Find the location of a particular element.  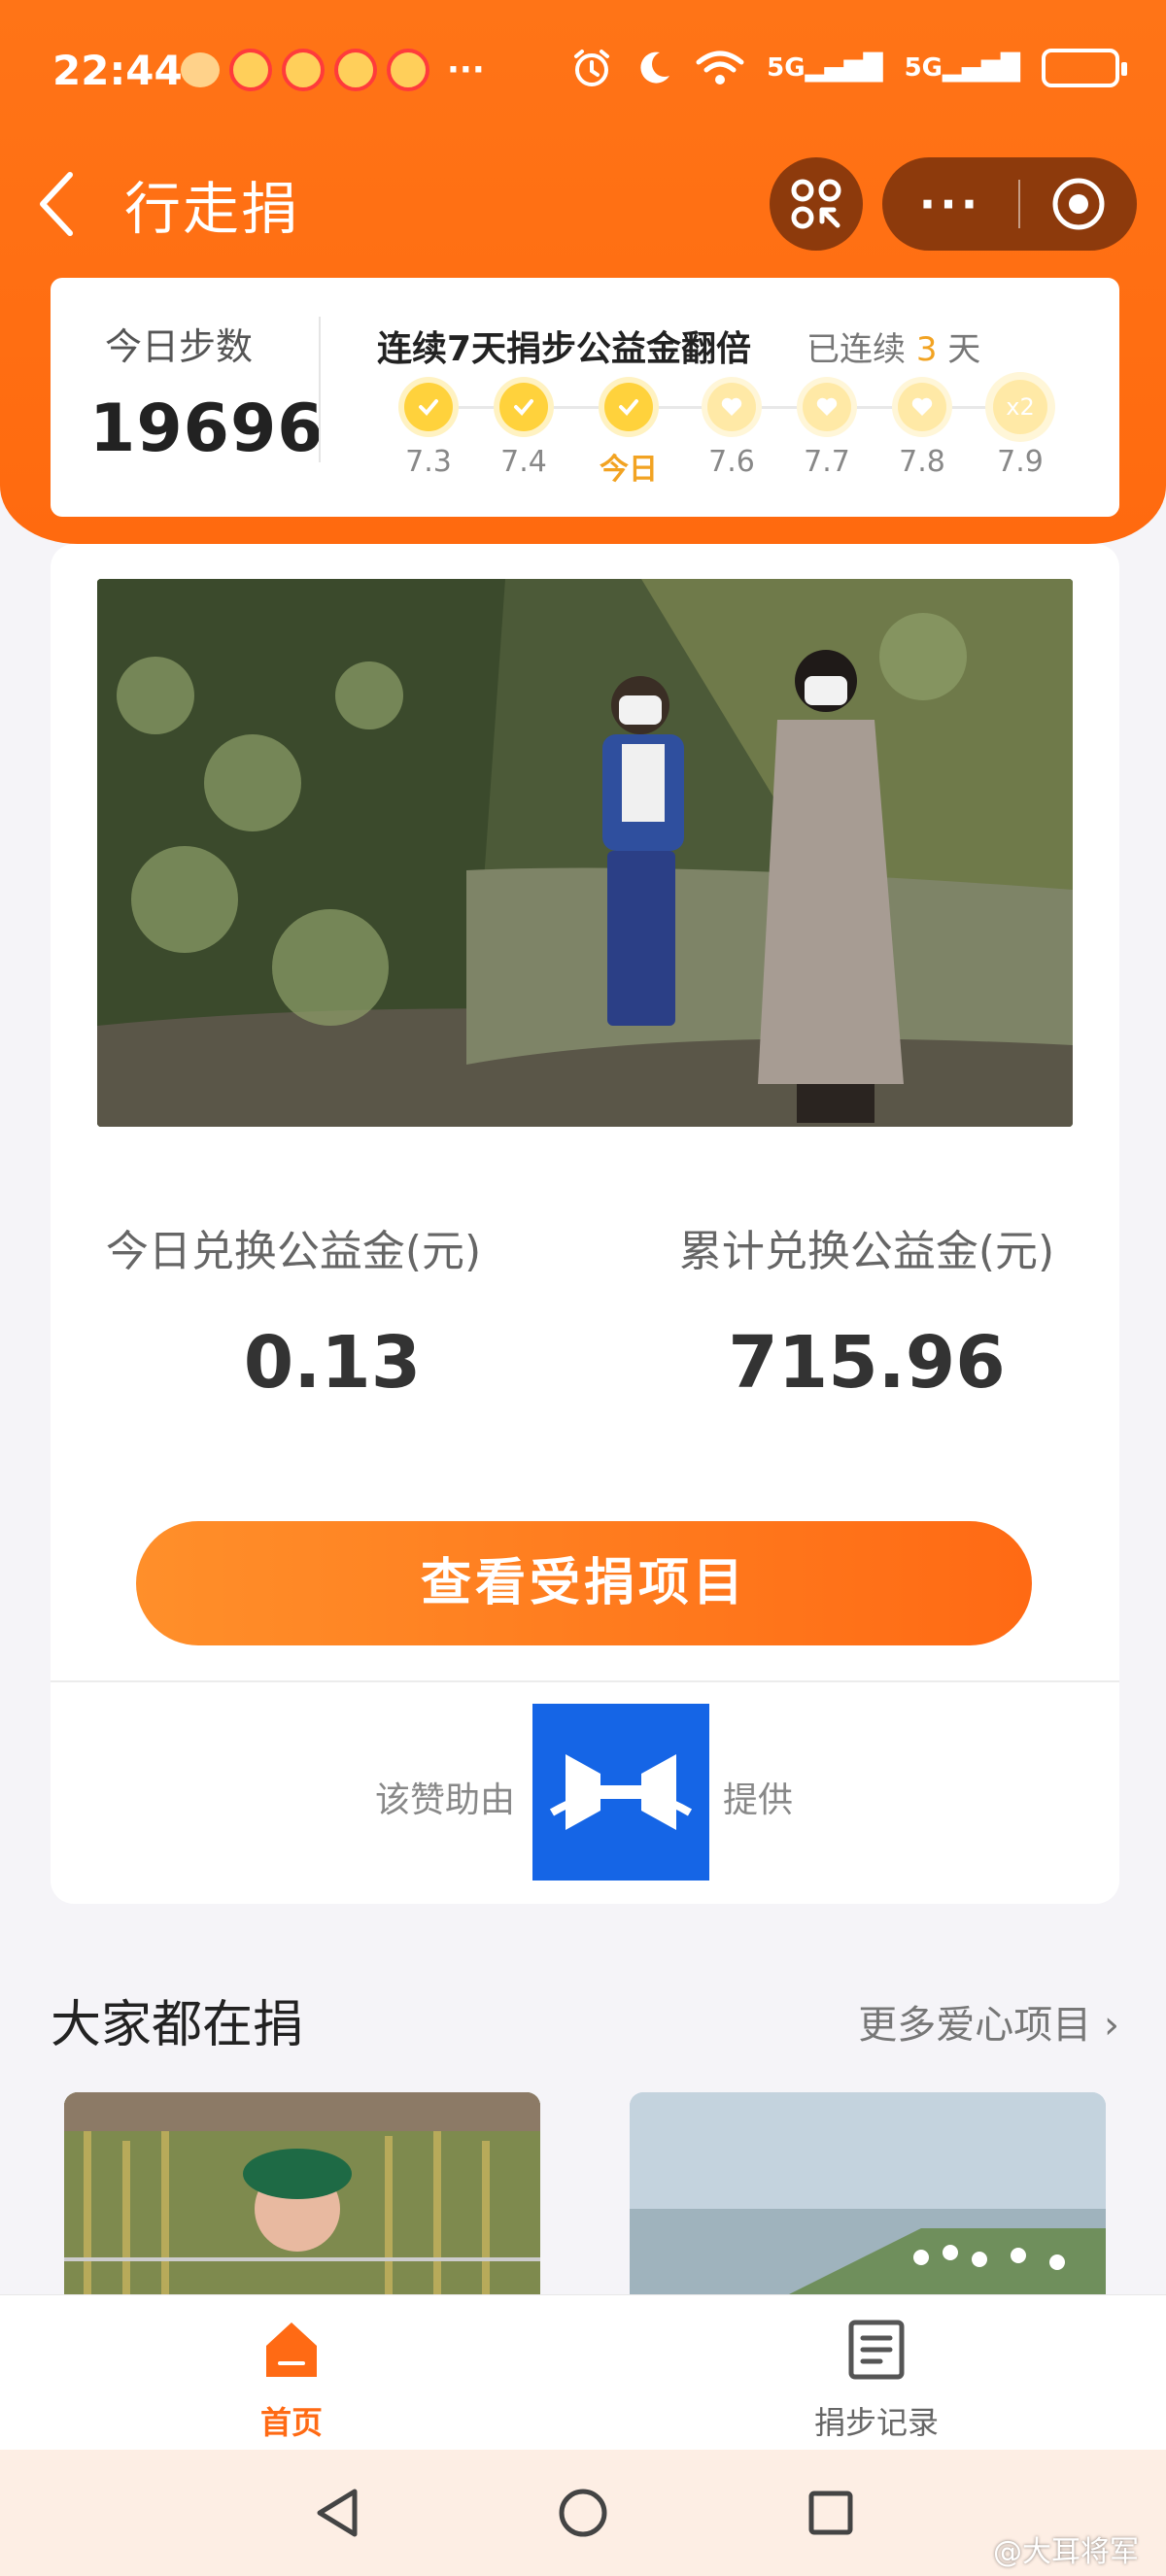

status-indicators: 5G▂▄▆█ 5G▂▄▆█ is located at coordinates (848, 68).